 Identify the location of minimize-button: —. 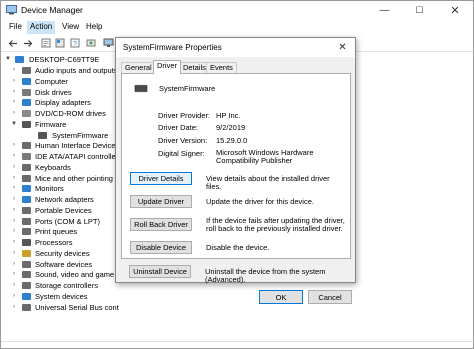
(384, 10).